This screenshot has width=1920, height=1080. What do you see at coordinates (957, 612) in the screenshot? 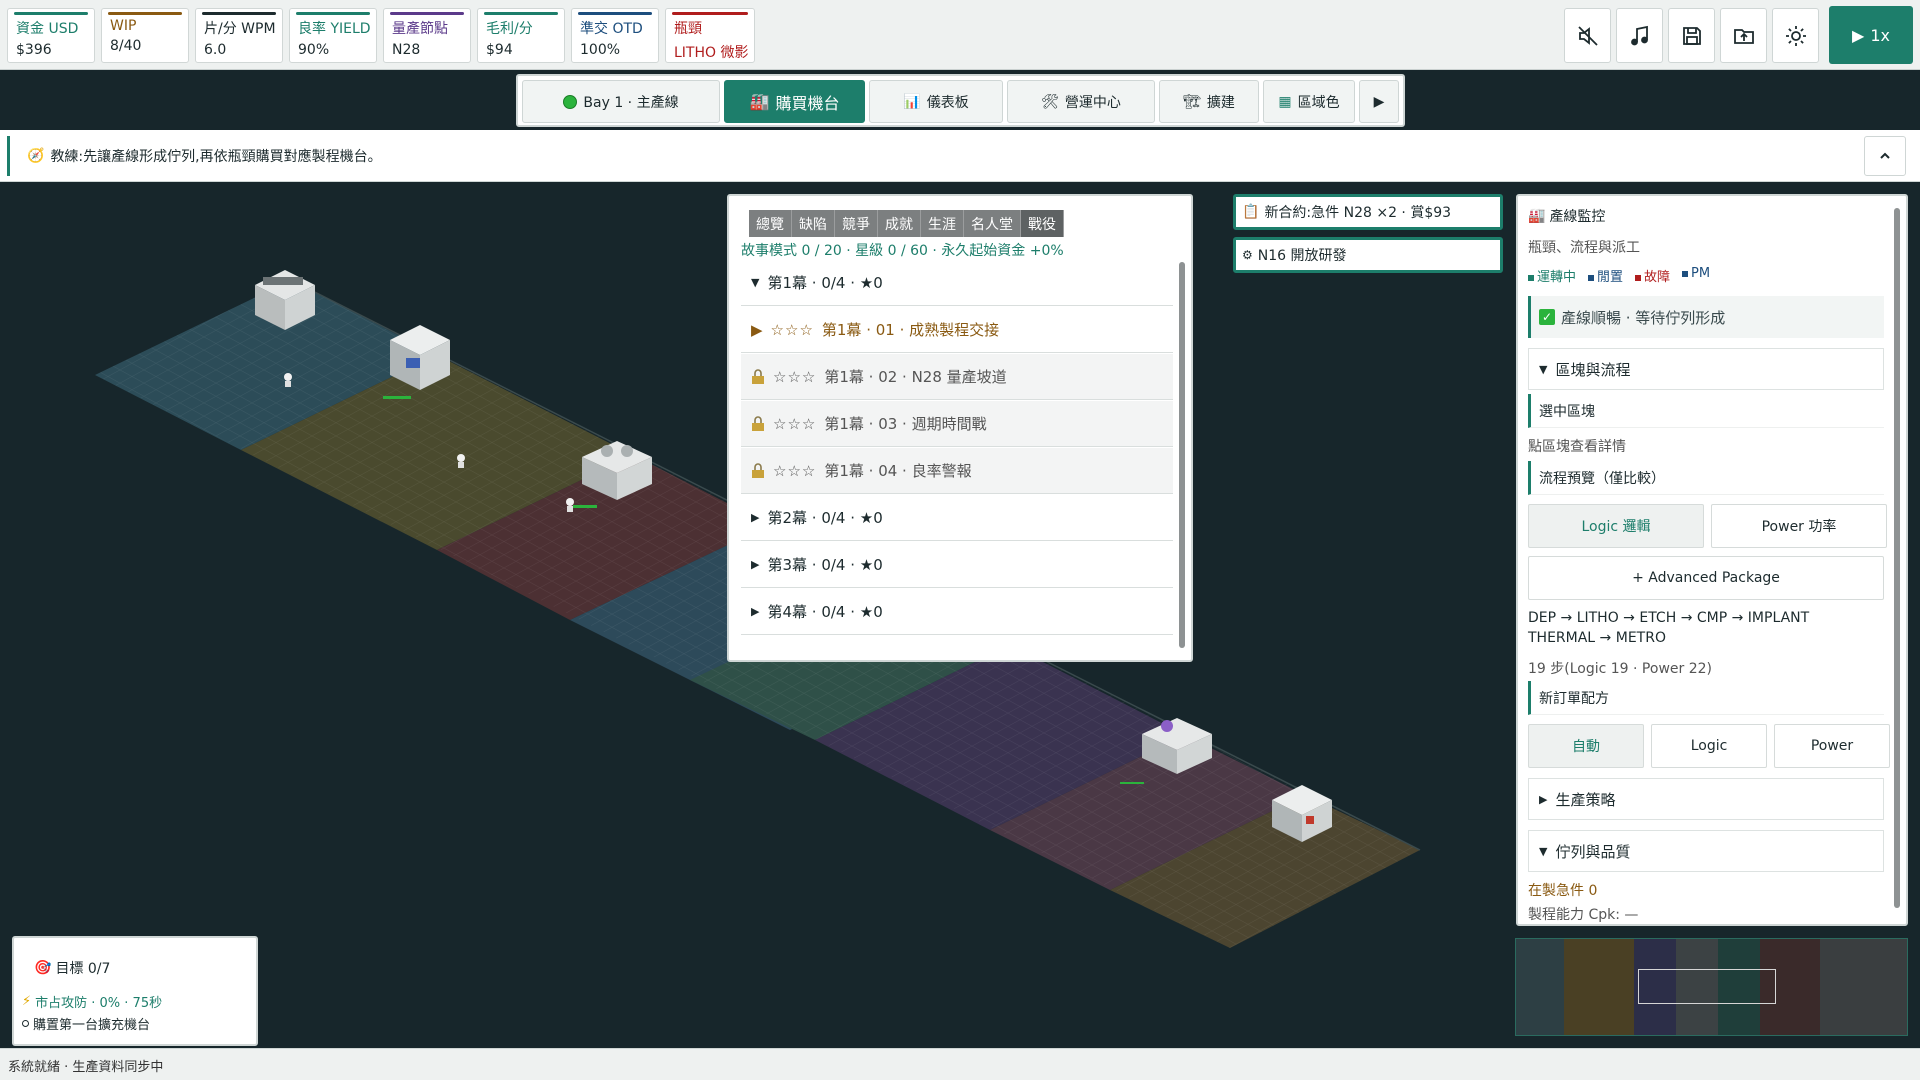
I see `act-row: ▶ 第4幕 · 0/4 · ★0` at bounding box center [957, 612].